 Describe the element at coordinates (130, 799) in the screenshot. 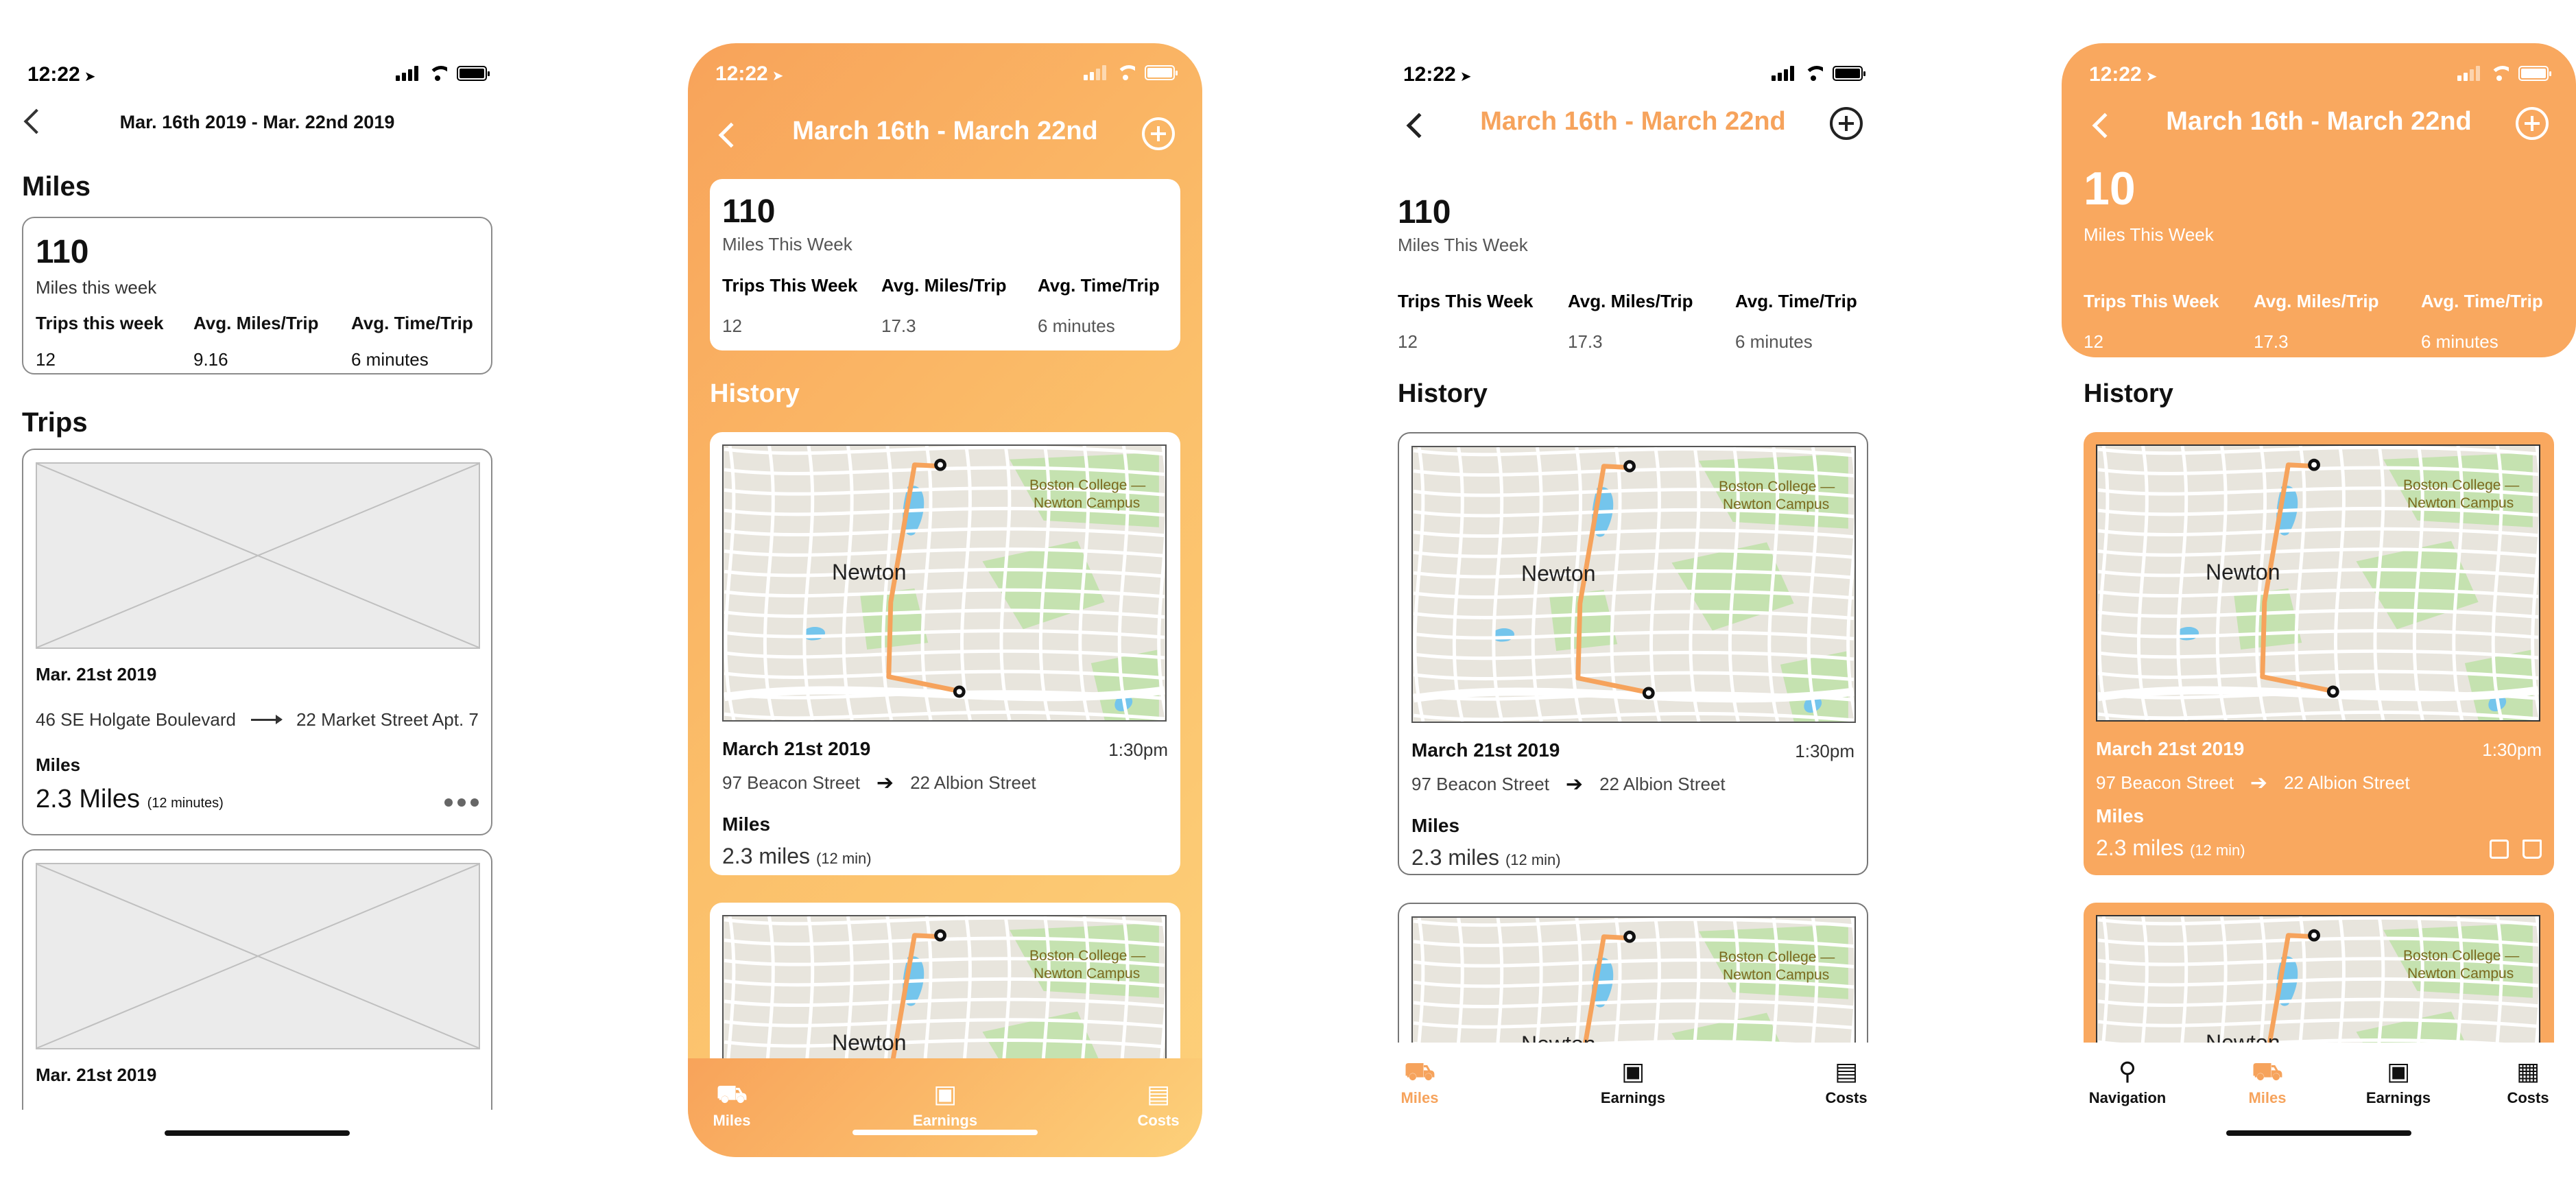

I see `trip-miles-value: 2.3 Miles (12 minutes)` at that location.